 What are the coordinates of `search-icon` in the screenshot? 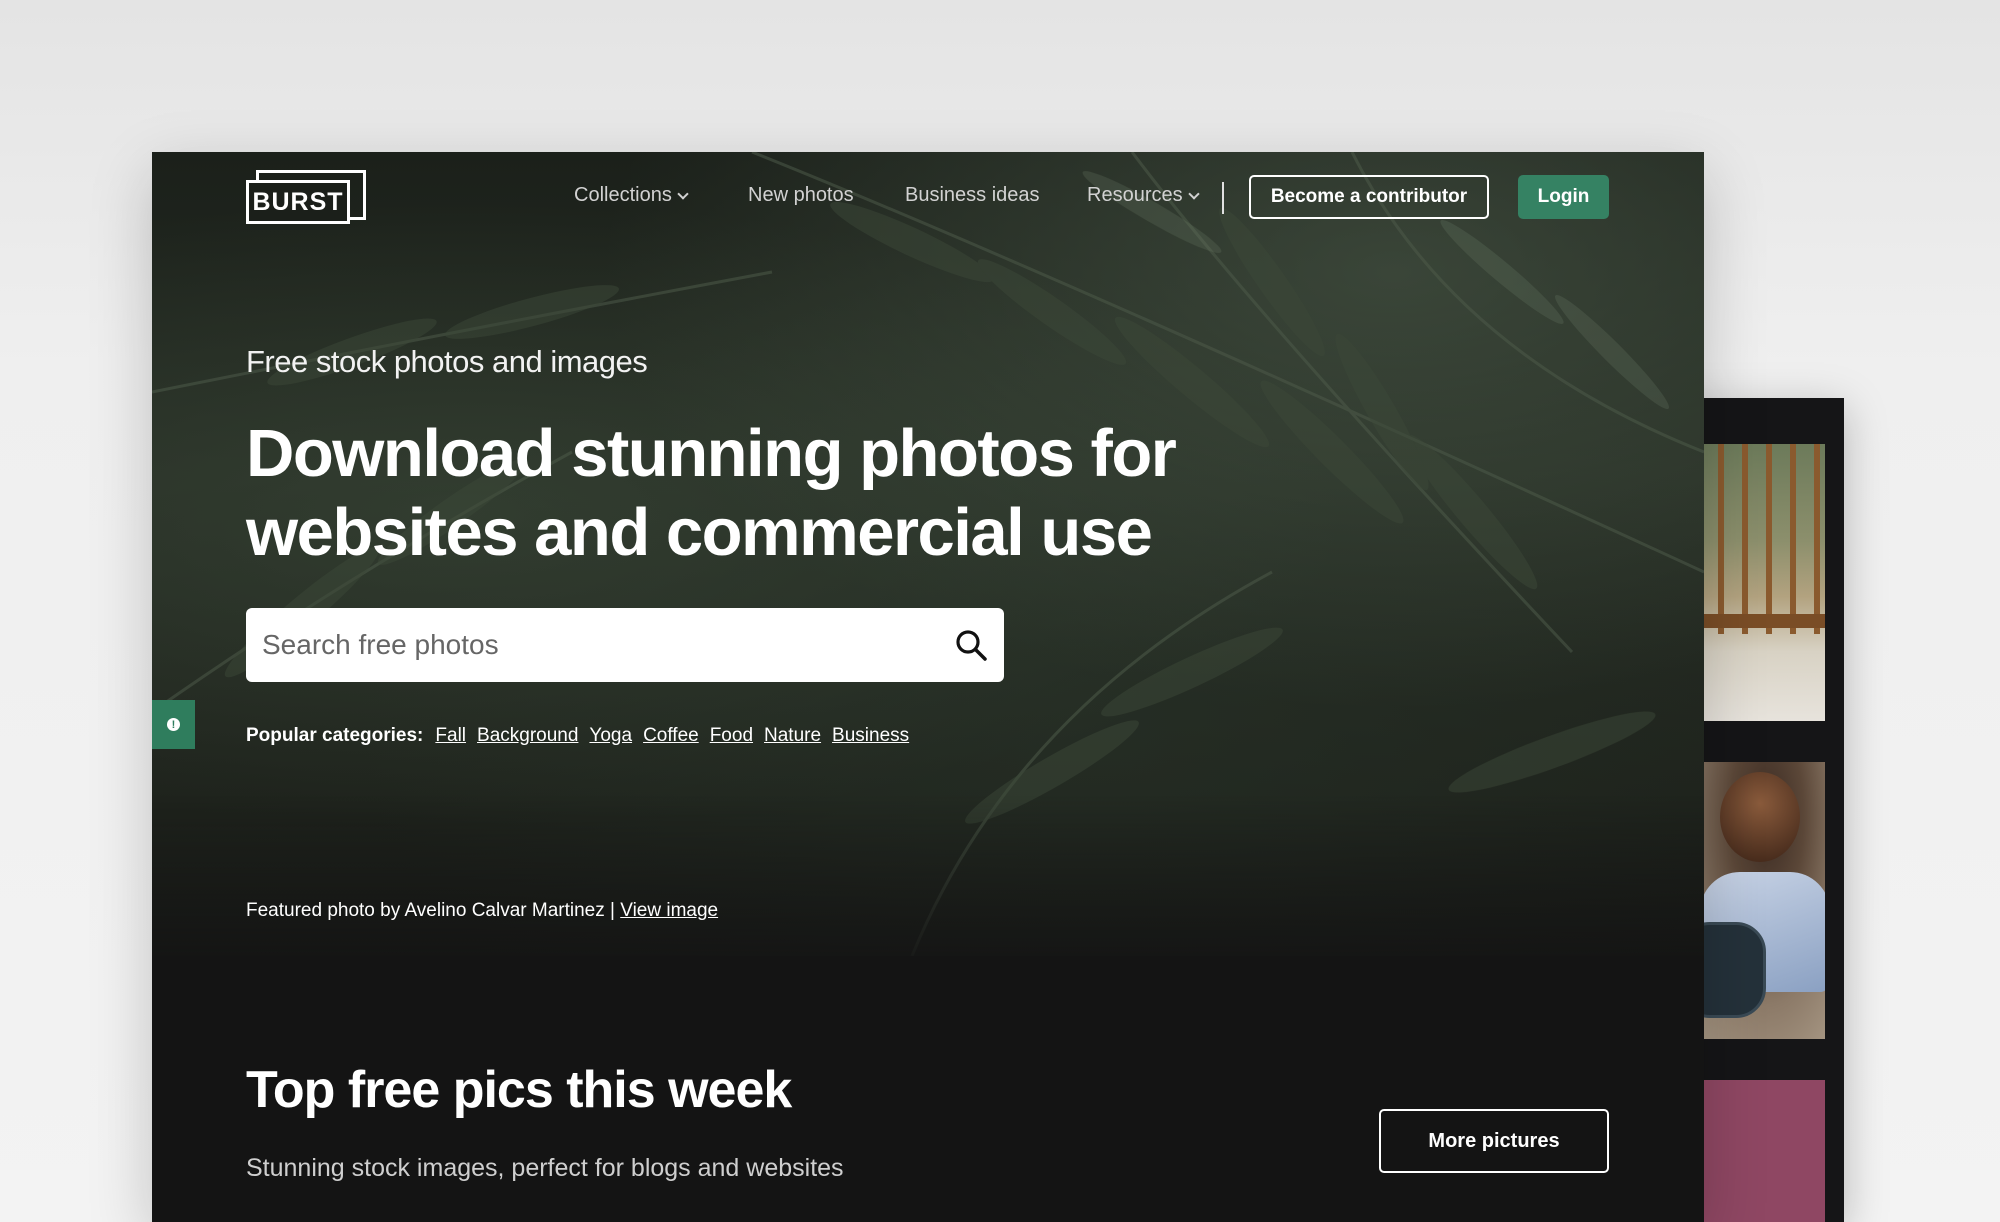 It's located at (971, 645).